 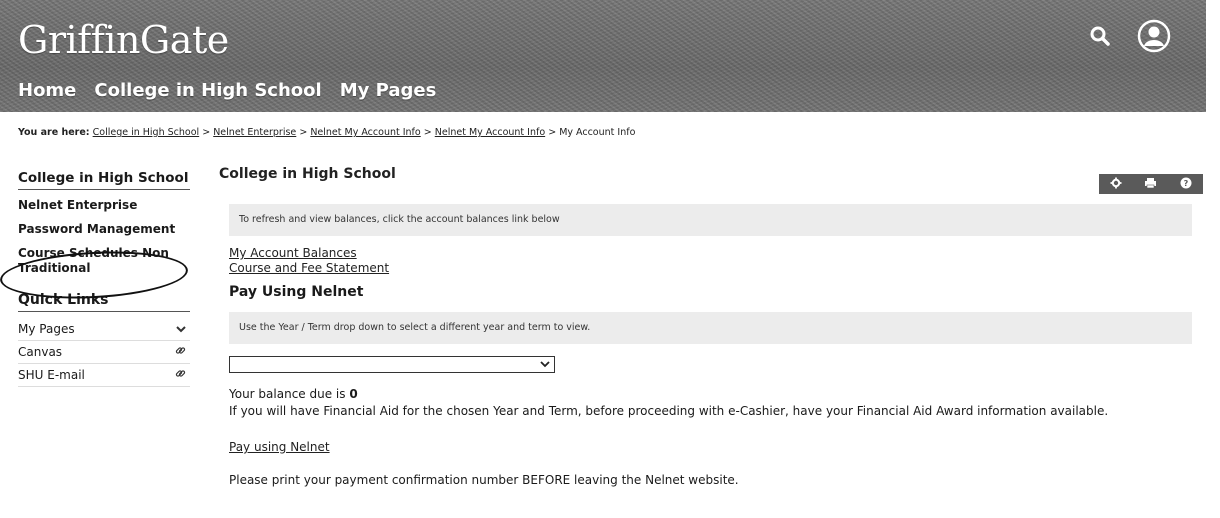 What do you see at coordinates (1154, 36) in the screenshot?
I see `user-icon` at bounding box center [1154, 36].